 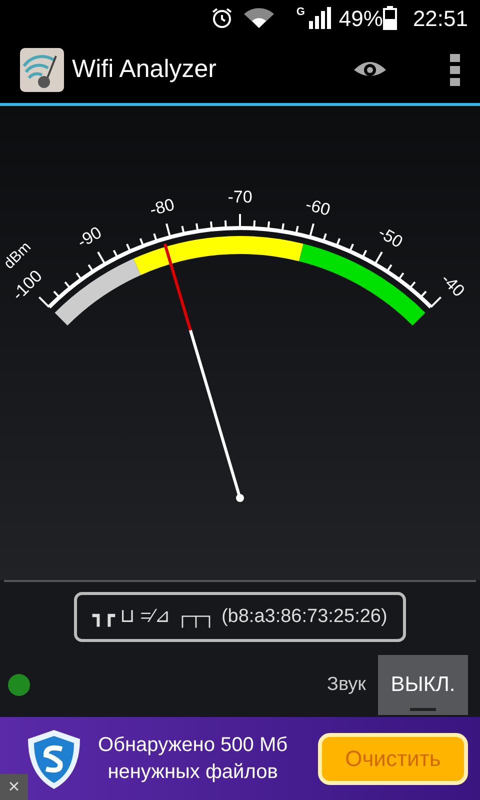 What do you see at coordinates (193, 758) in the screenshot?
I see `ad-text: Обнаружено 500 Мб ненужных файлов` at bounding box center [193, 758].